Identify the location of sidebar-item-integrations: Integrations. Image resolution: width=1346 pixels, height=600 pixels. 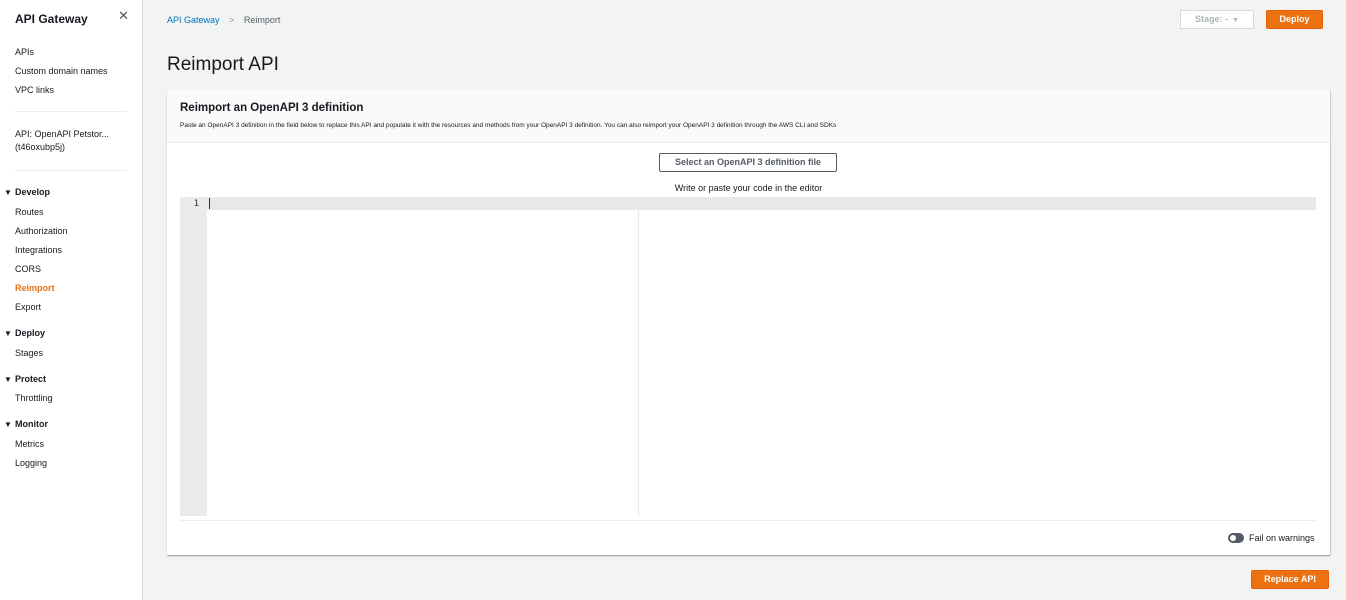
(38, 250).